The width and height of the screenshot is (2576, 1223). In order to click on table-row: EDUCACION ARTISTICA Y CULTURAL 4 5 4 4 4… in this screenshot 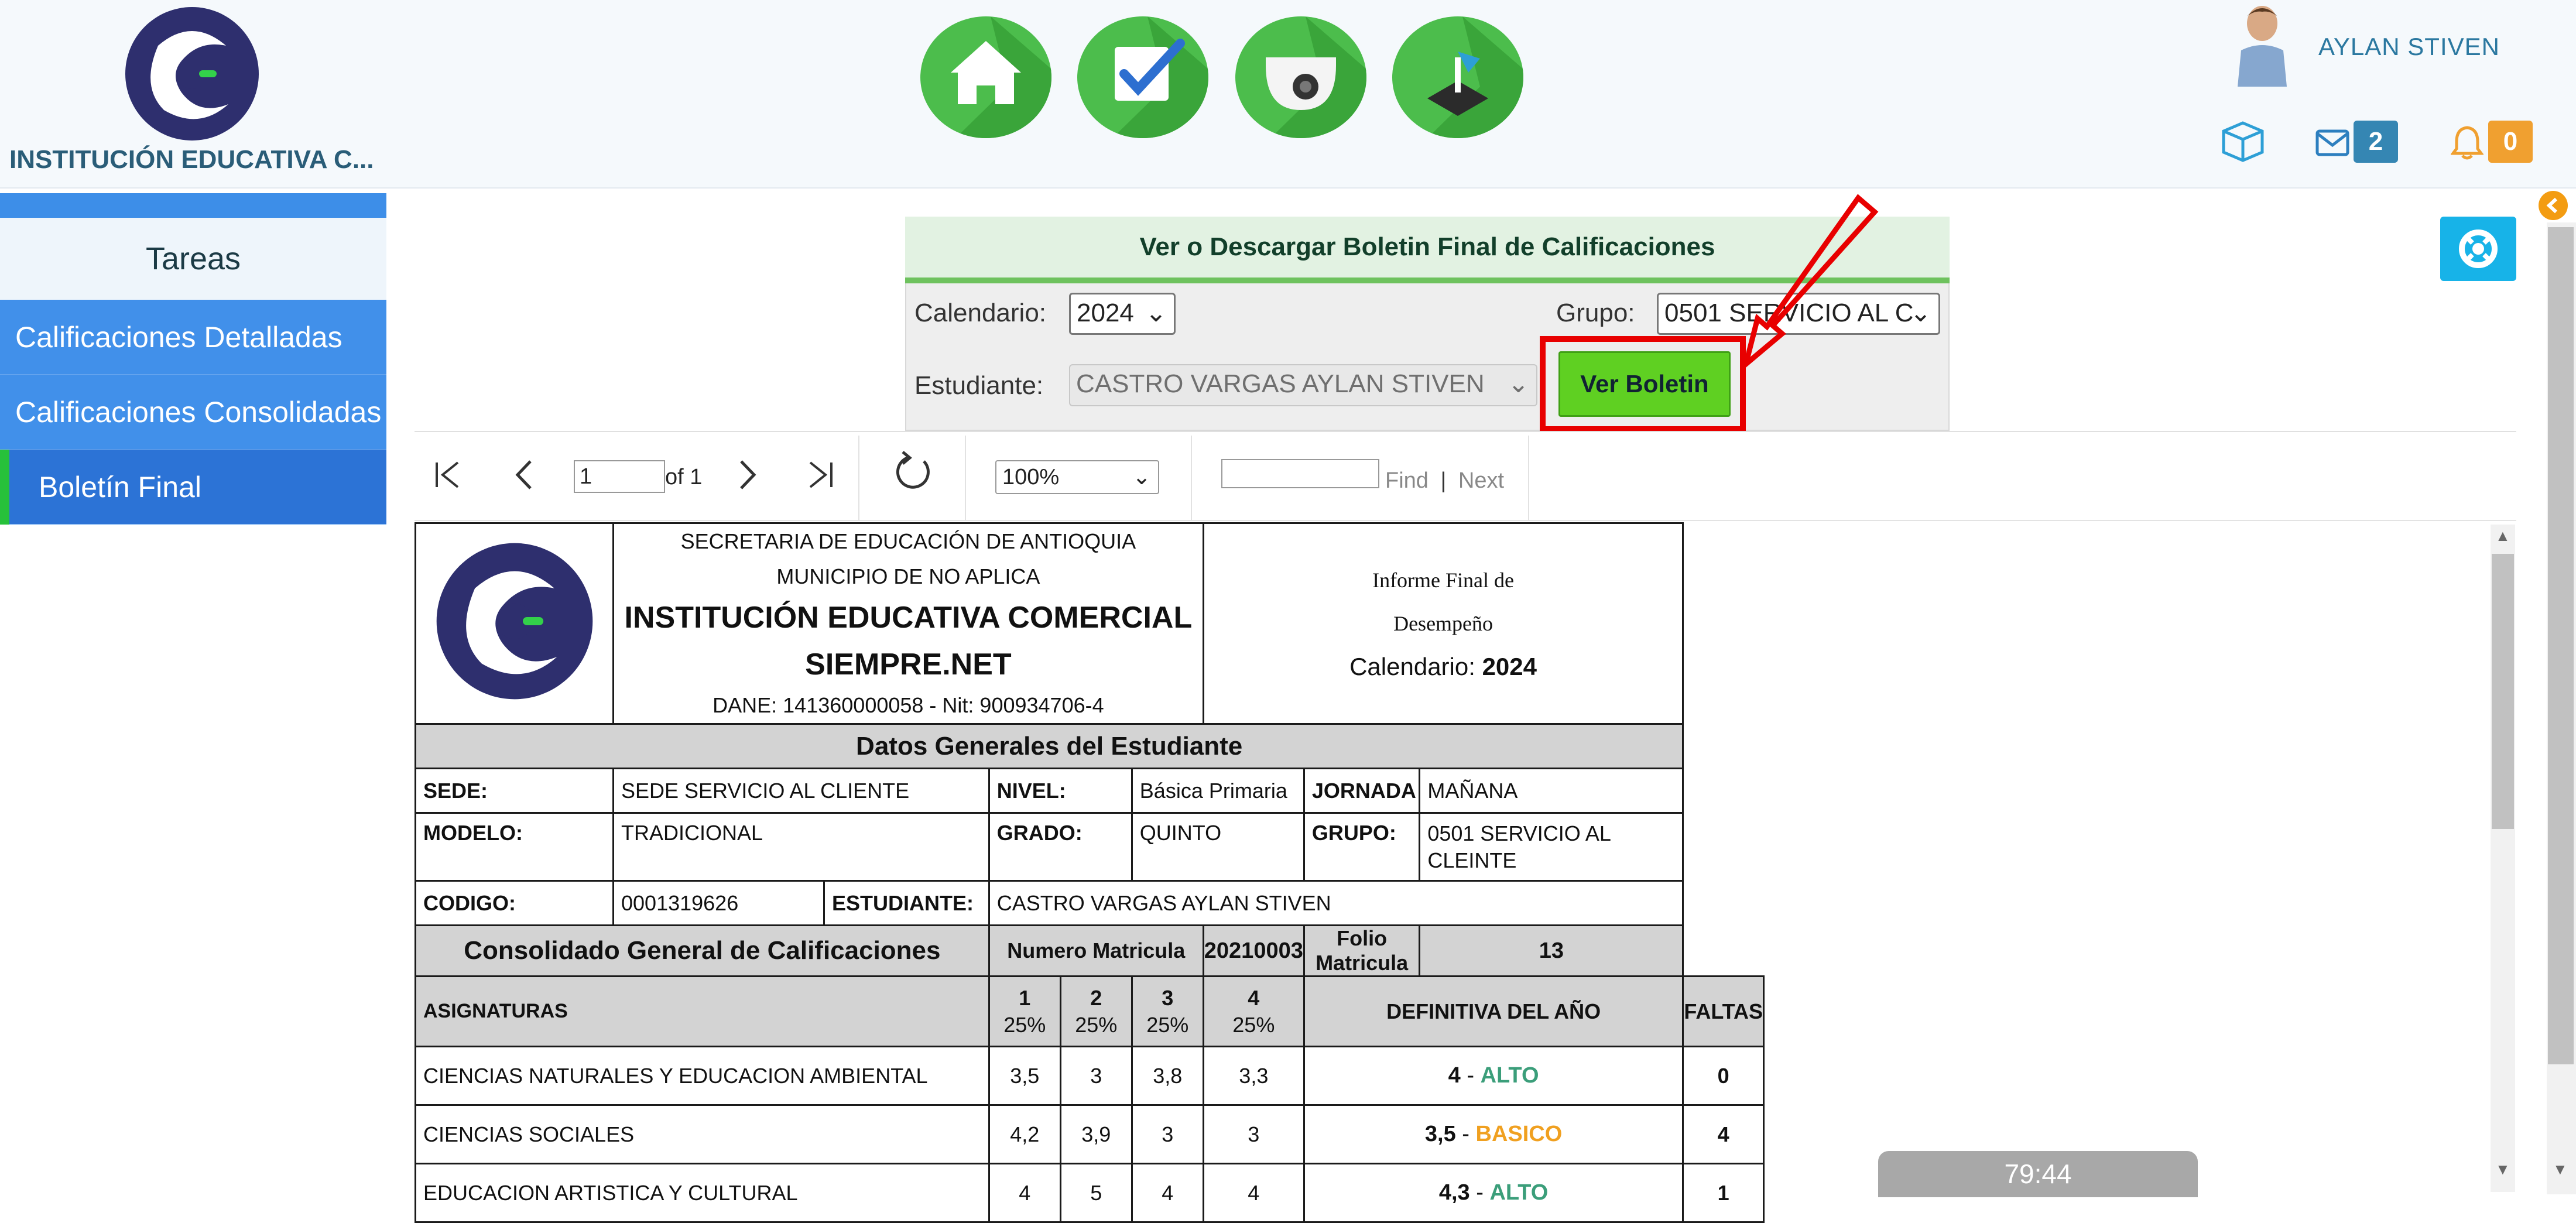, I will do `click(1090, 1193)`.